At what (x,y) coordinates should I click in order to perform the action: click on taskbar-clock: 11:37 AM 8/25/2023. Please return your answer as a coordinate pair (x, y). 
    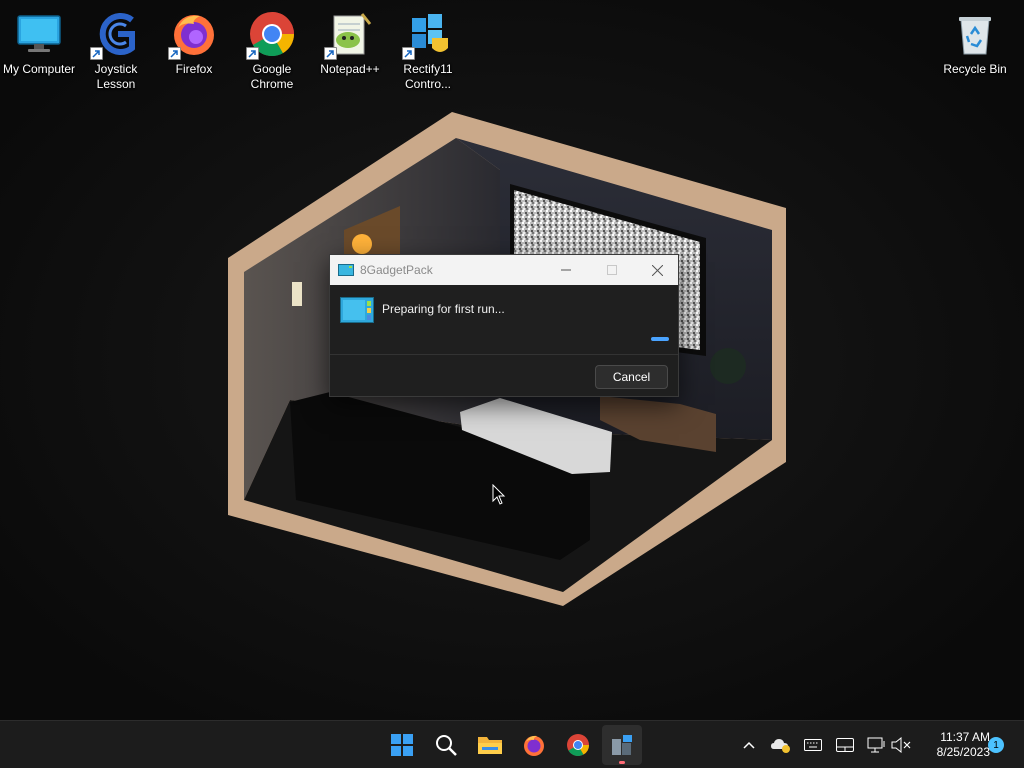
    Looking at the image, I should click on (954, 745).